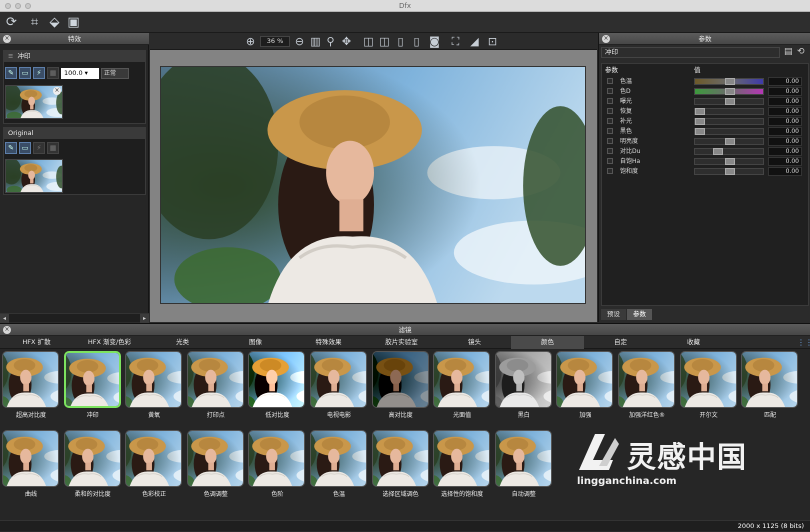 The image size is (810, 532). What do you see at coordinates (474, 342) in the screenshot?
I see `filter-category-tab: 镜头` at bounding box center [474, 342].